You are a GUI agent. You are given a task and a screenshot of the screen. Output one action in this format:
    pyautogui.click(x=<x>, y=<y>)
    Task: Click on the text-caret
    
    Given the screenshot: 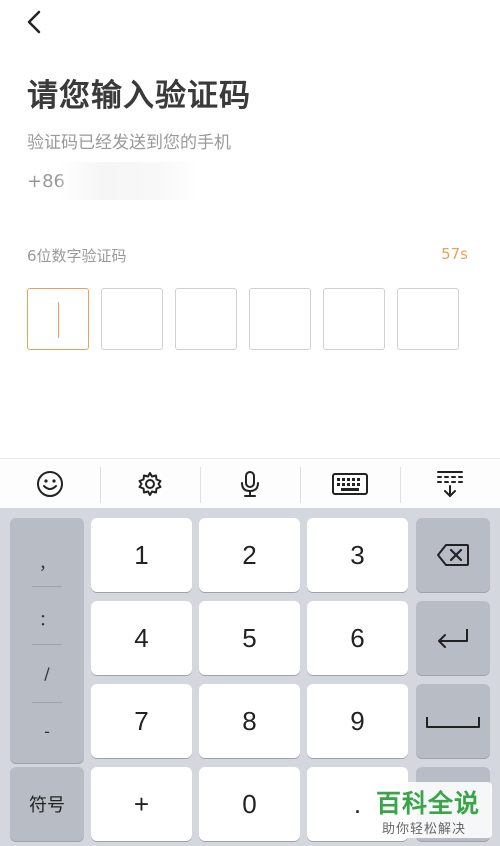 What is the action you would take?
    pyautogui.click(x=58, y=320)
    